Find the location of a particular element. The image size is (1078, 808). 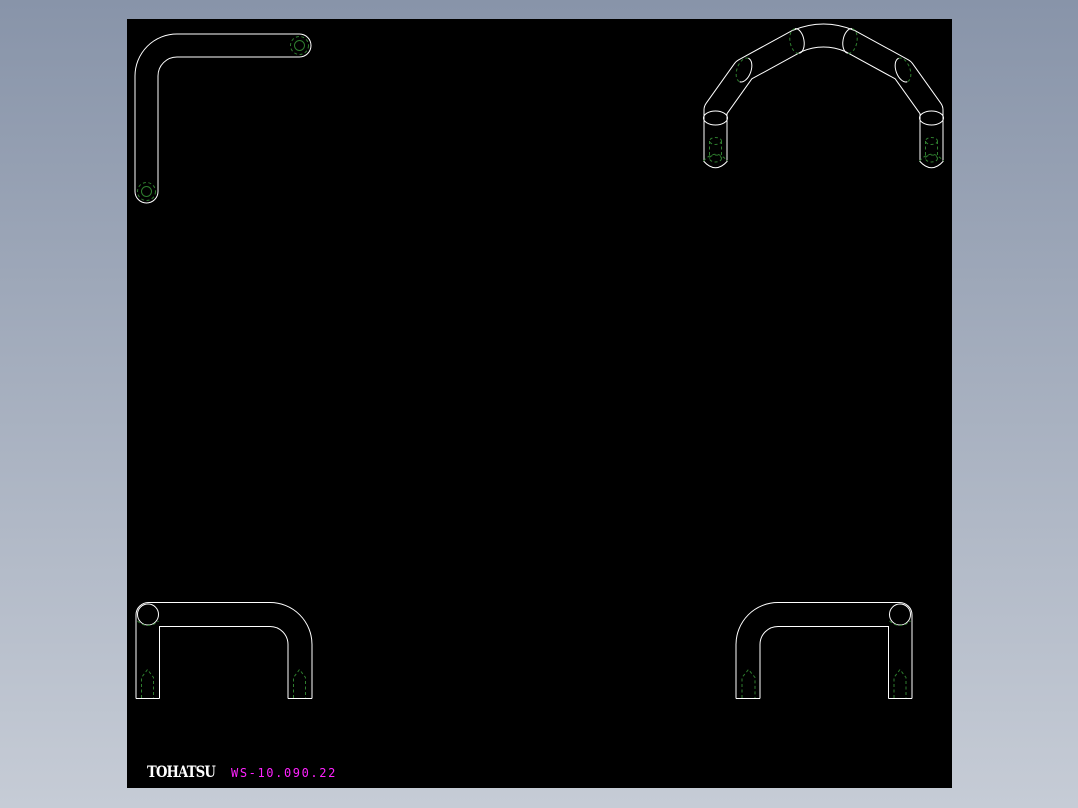

manufacturer-logo: TOHATSU is located at coordinates (181, 771).